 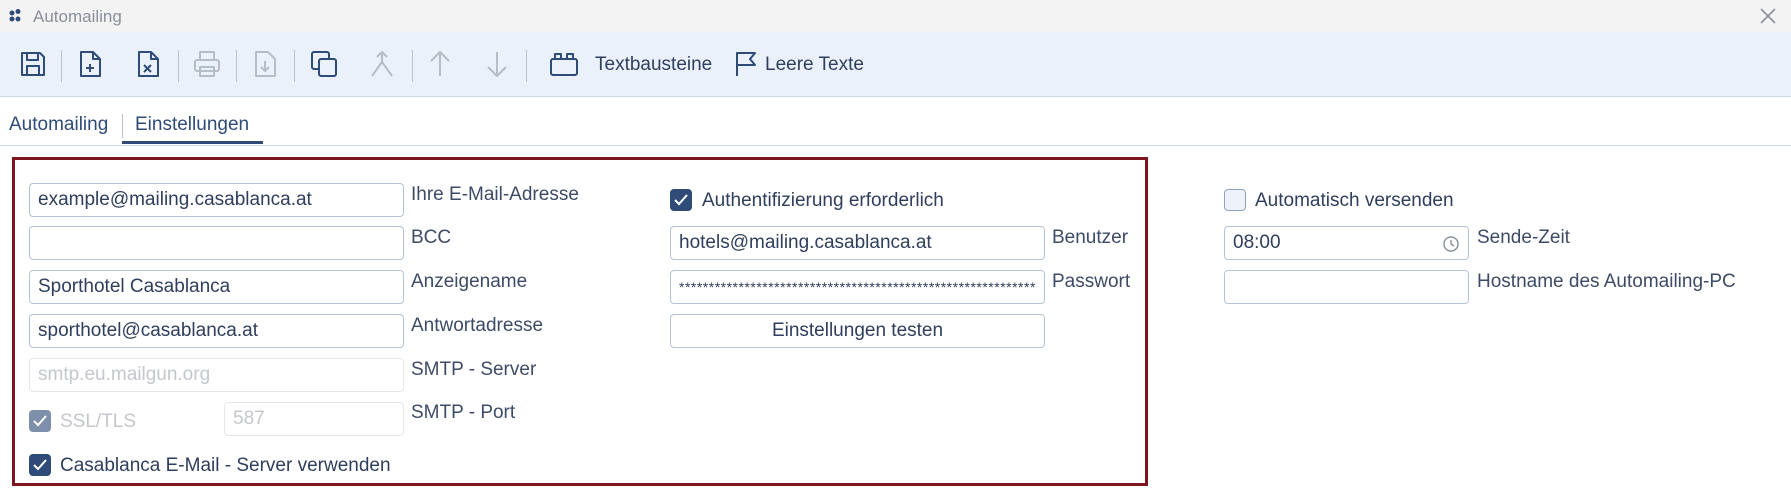 I want to click on smtp-server-label: SMTP - Server, so click(x=474, y=369).